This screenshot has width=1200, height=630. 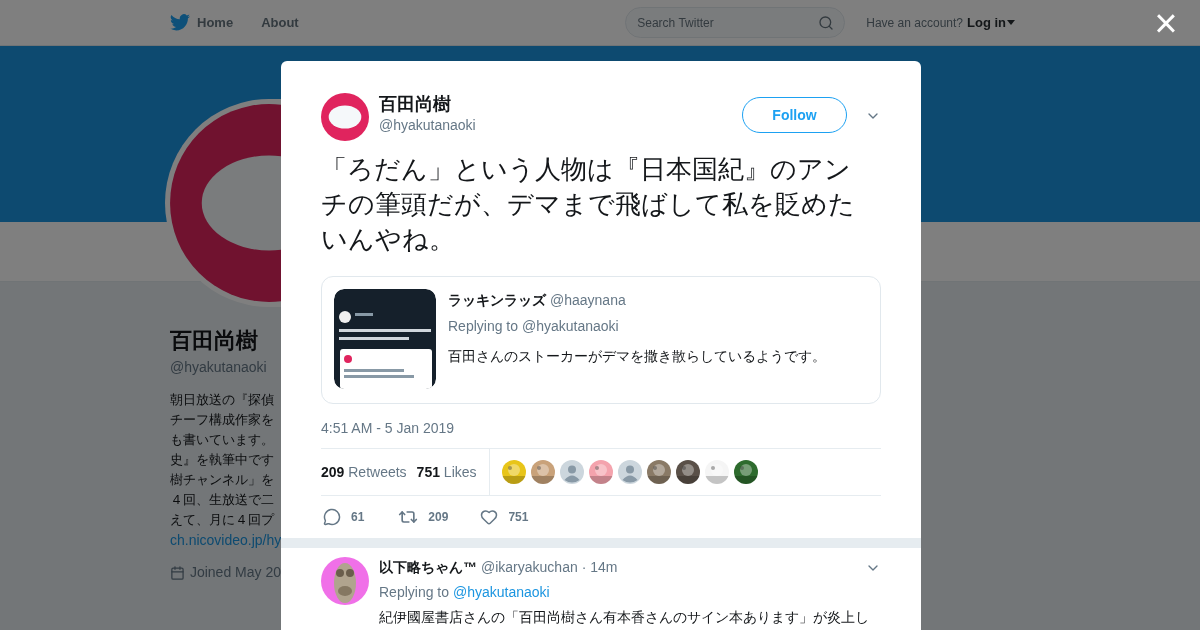 What do you see at coordinates (427, 125) in the screenshot?
I see `author-handle: @hyakutanaoki` at bounding box center [427, 125].